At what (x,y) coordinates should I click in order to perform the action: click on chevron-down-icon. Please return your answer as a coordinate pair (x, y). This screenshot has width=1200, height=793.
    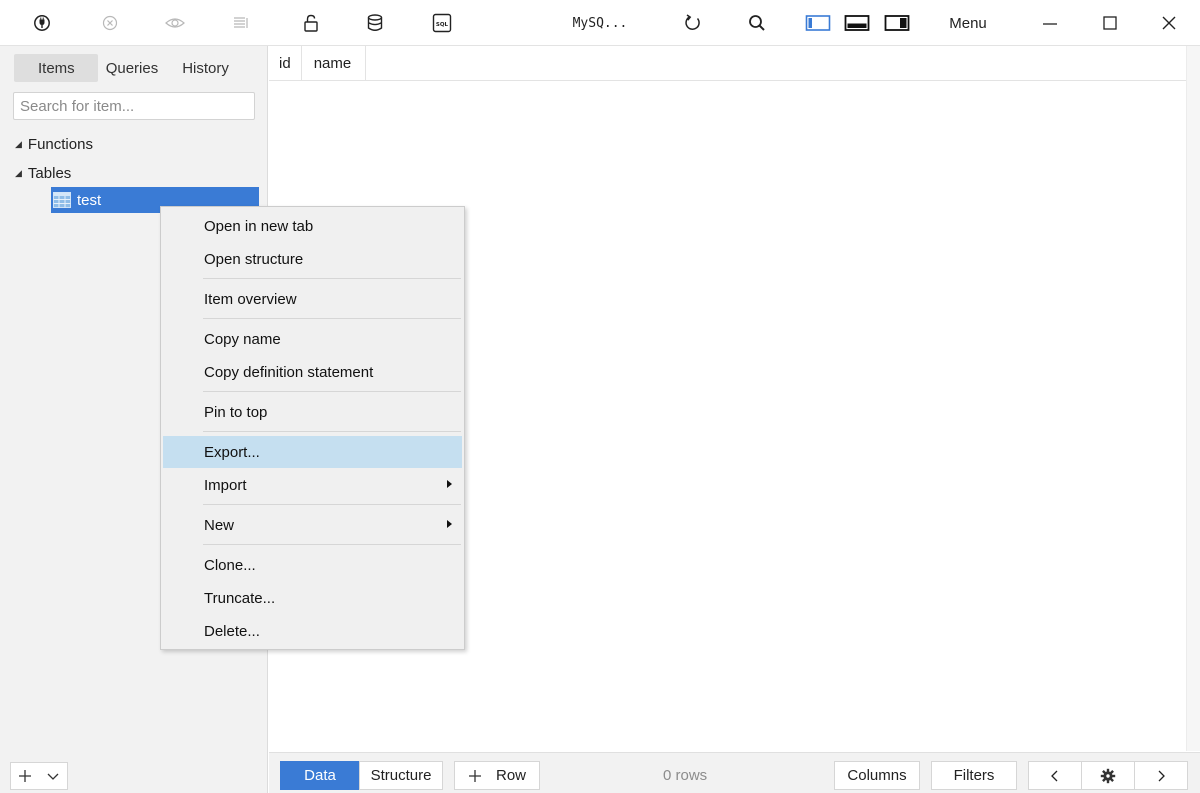
    Looking at the image, I should click on (53, 776).